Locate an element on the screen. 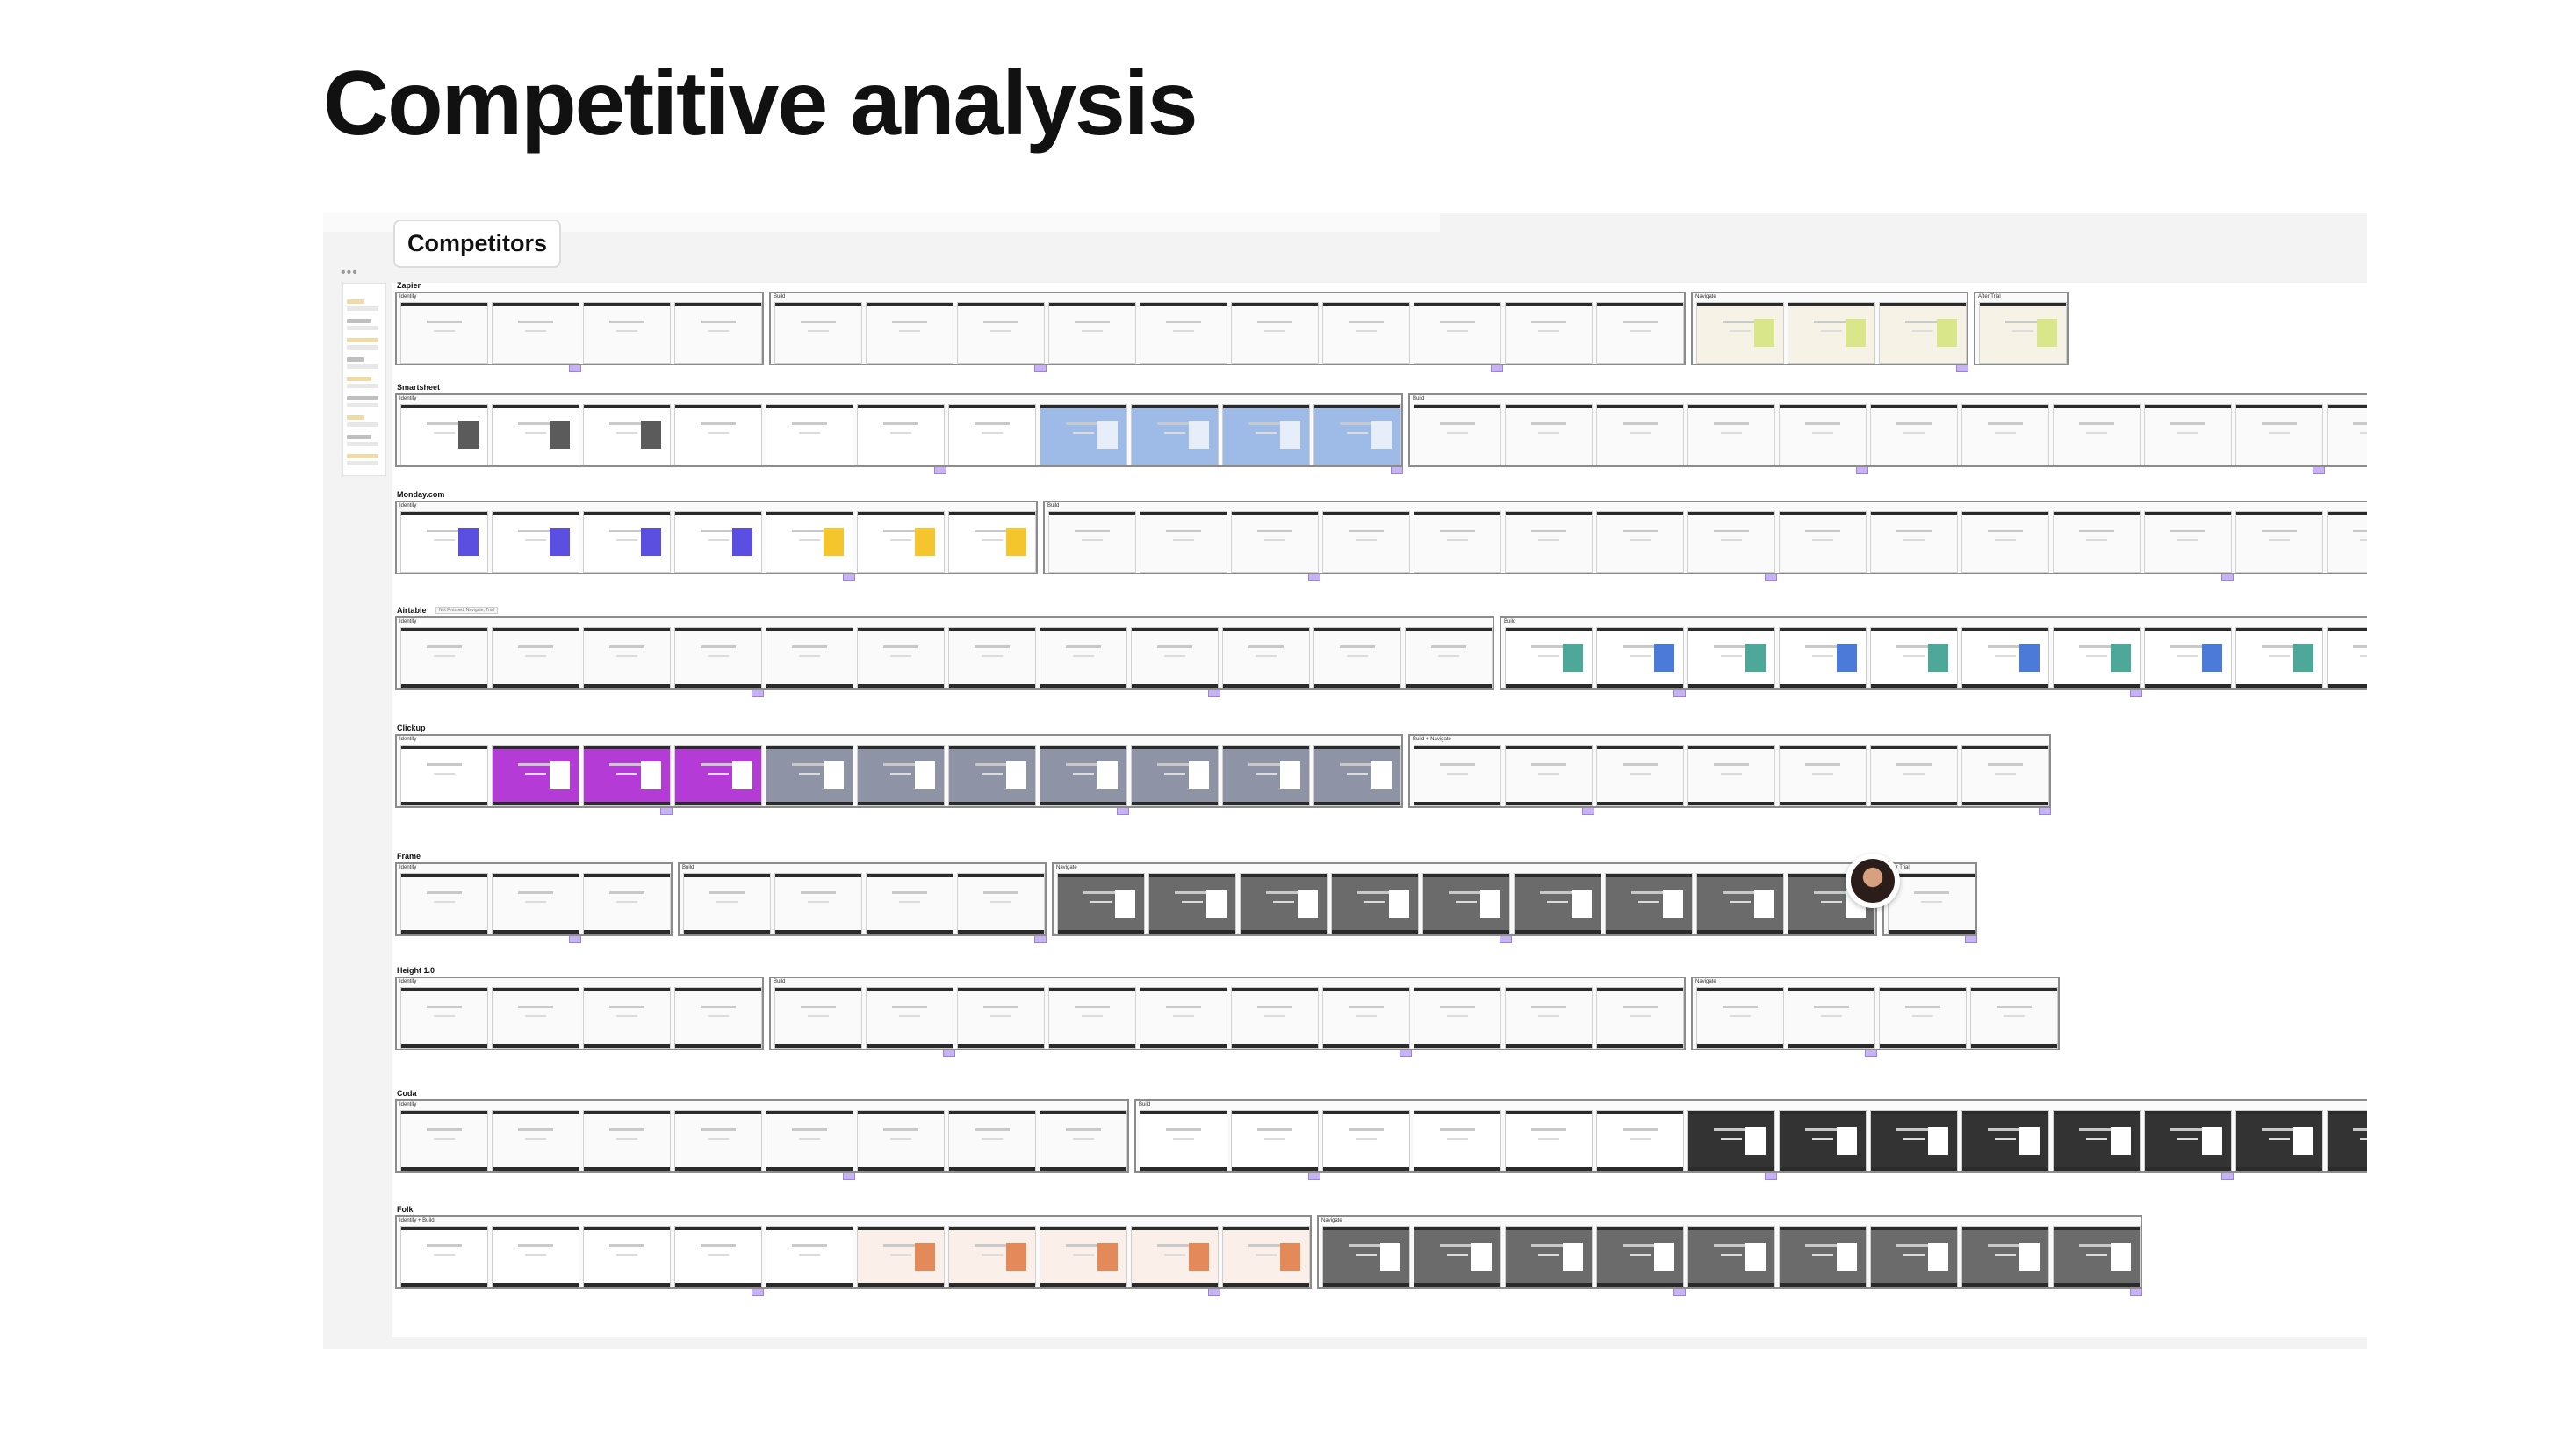 The height and width of the screenshot is (1449, 2576). flow-group: Navigate is located at coordinates (1464, 899).